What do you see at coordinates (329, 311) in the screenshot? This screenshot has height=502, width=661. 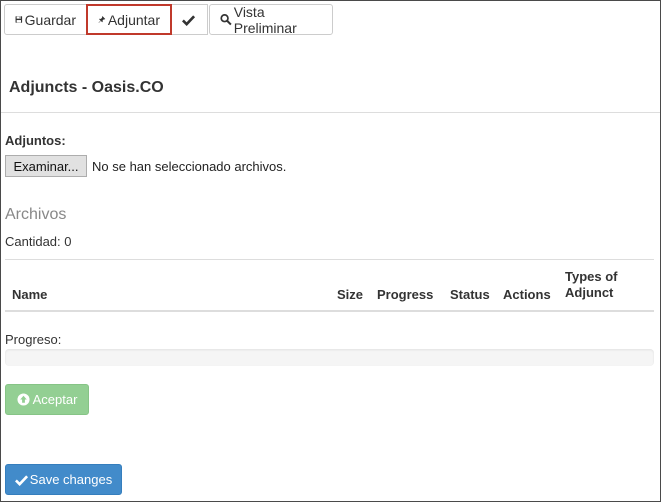 I see `table-header-border` at bounding box center [329, 311].